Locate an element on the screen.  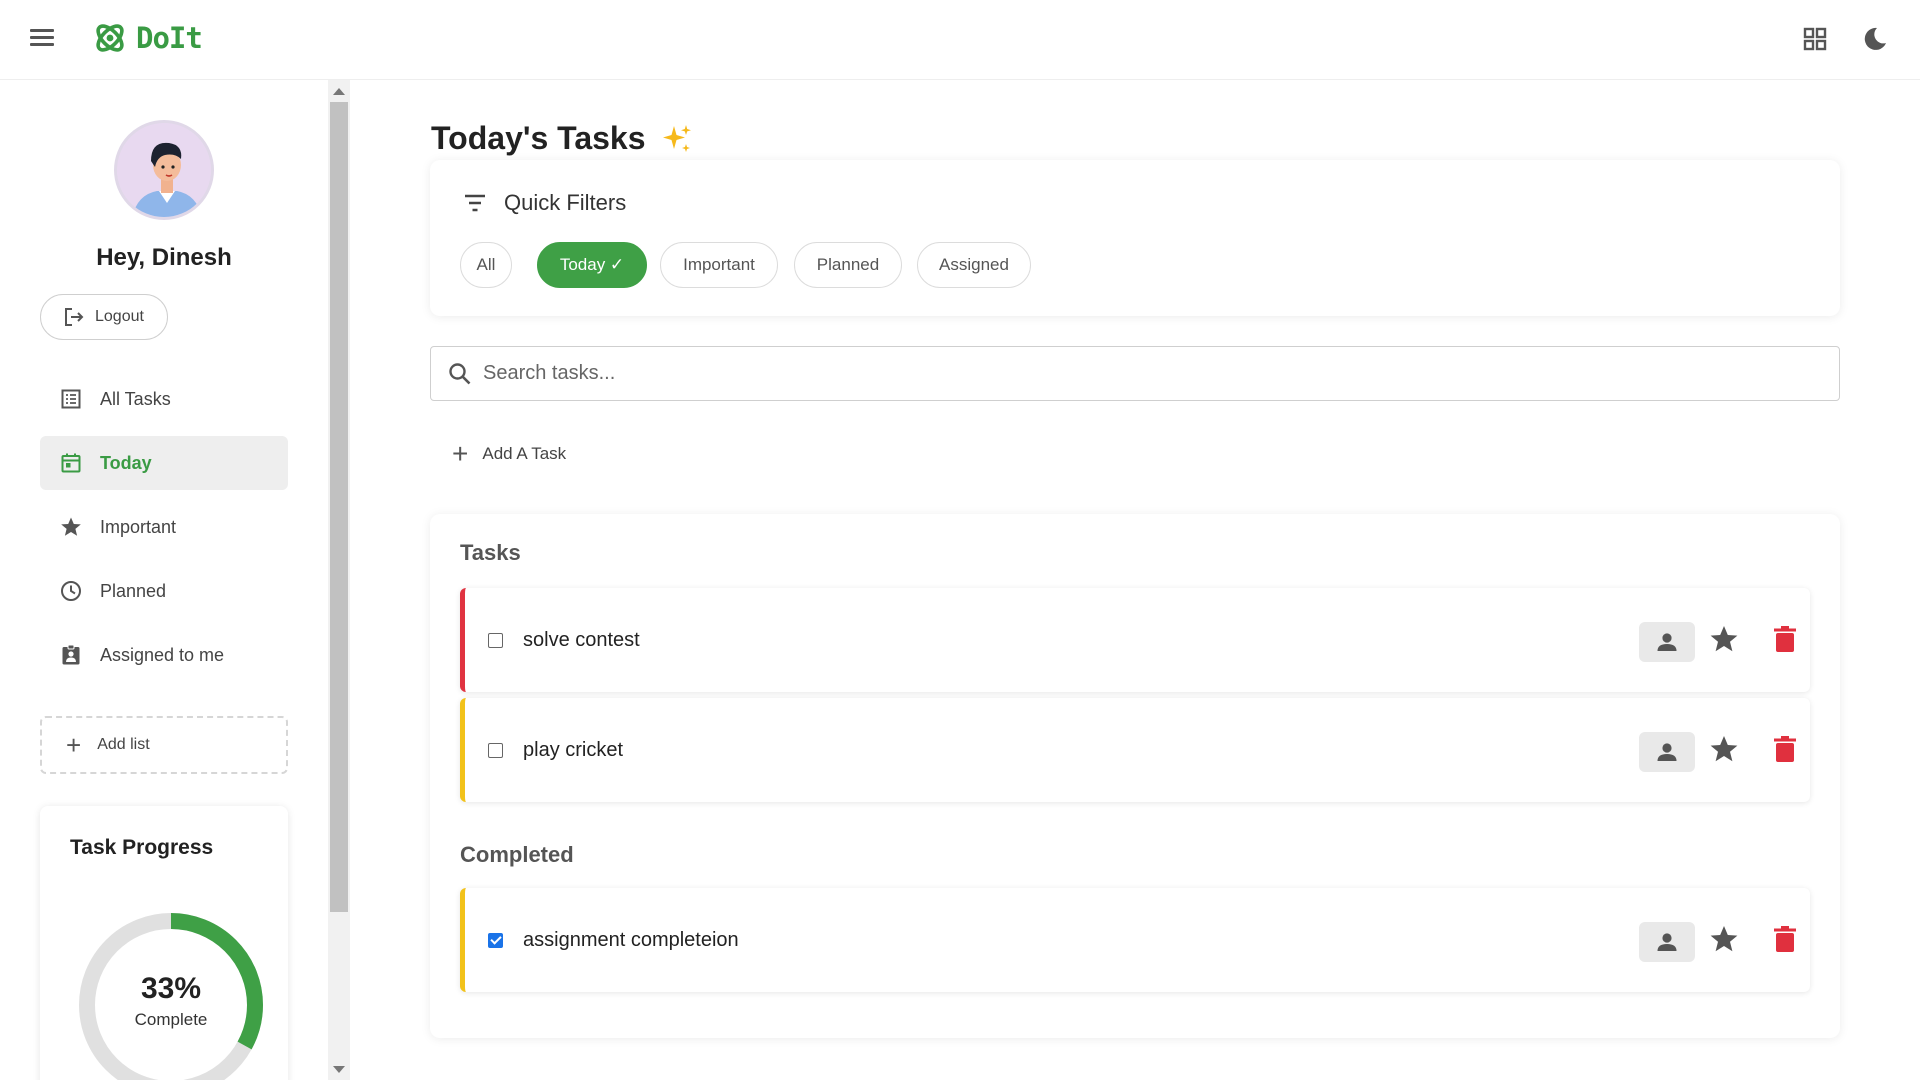
progress-percent: 33% is located at coordinates (171, 988).